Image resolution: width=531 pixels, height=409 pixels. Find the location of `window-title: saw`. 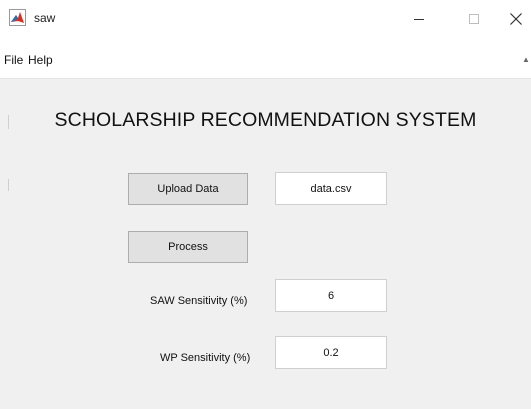

window-title: saw is located at coordinates (45, 18).